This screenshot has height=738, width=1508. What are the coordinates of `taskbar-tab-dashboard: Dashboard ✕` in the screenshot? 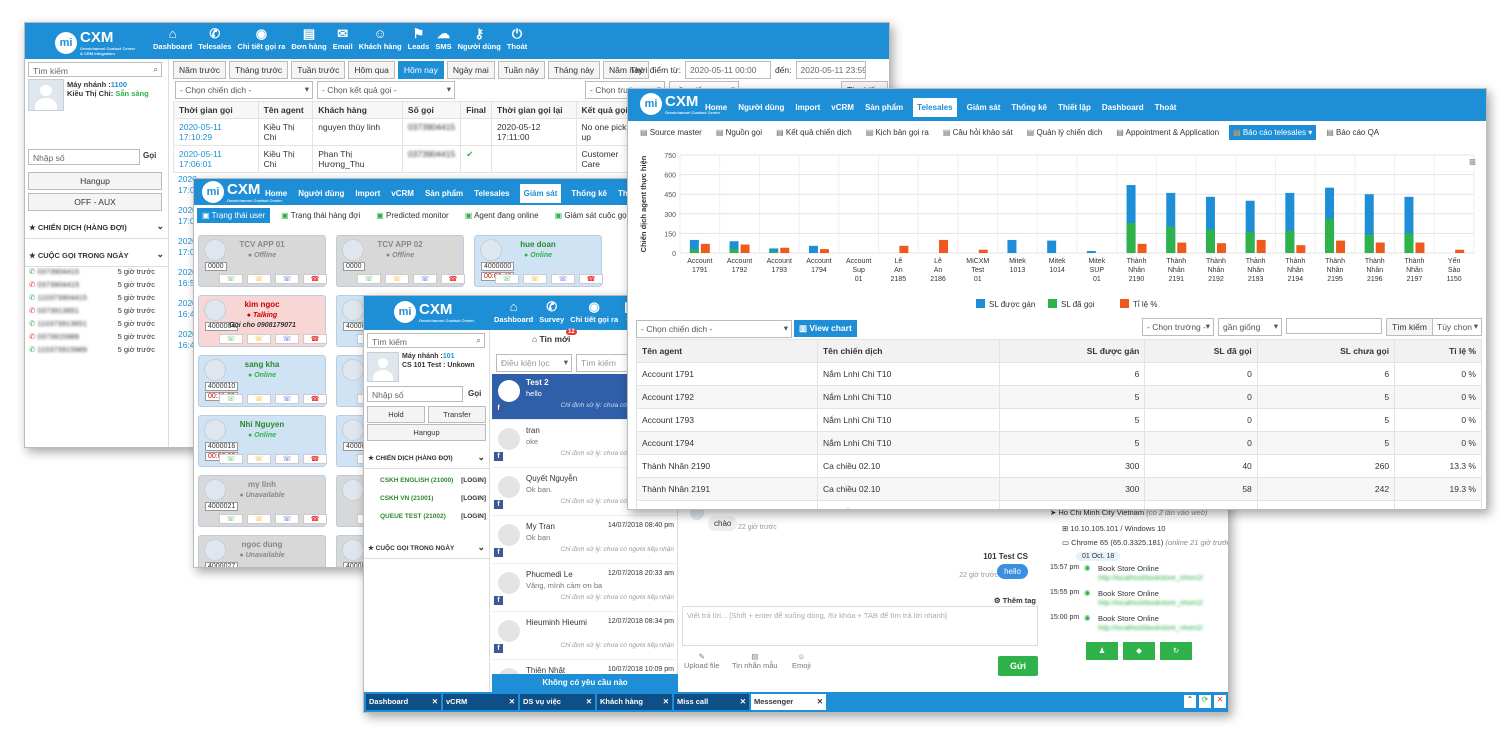 It's located at (403, 702).